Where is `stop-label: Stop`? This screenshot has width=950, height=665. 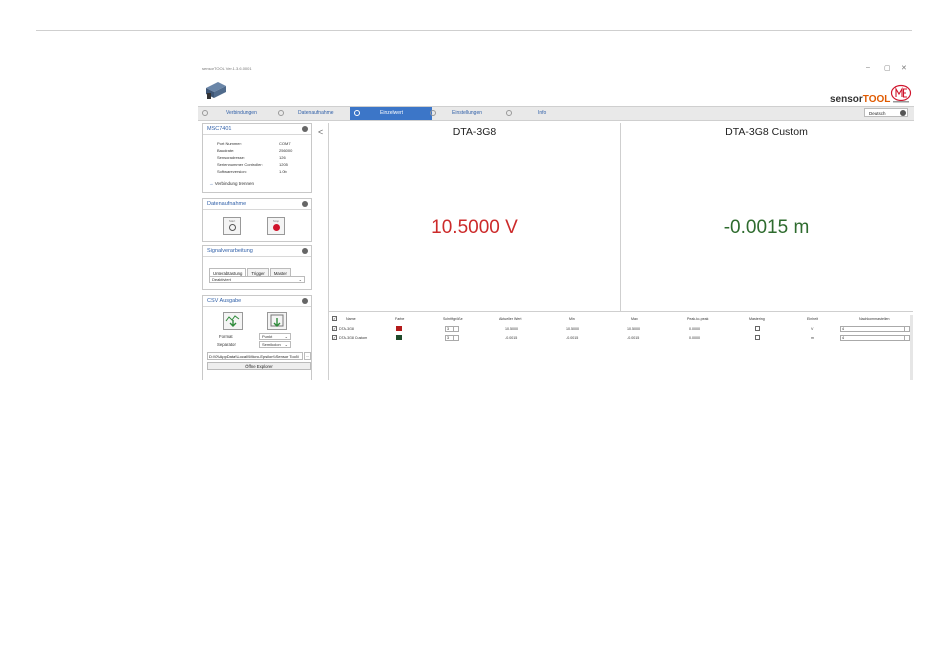
stop-label: Stop is located at coordinates (276, 221).